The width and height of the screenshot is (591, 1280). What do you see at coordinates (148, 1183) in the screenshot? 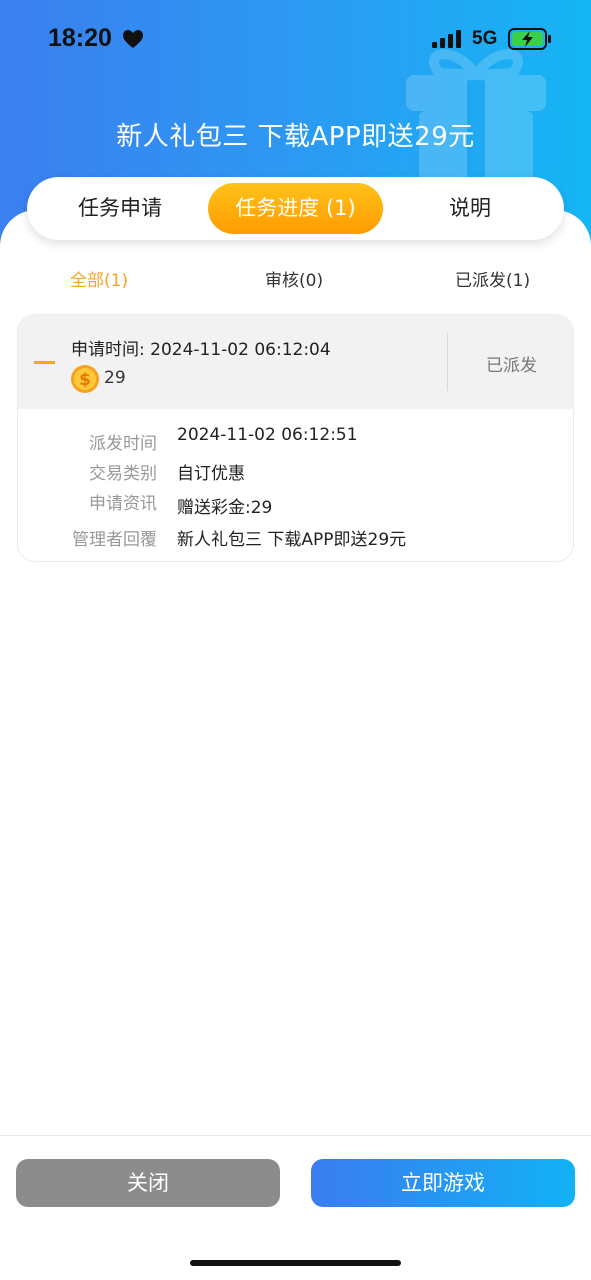
I see `close-button: 关闭` at bounding box center [148, 1183].